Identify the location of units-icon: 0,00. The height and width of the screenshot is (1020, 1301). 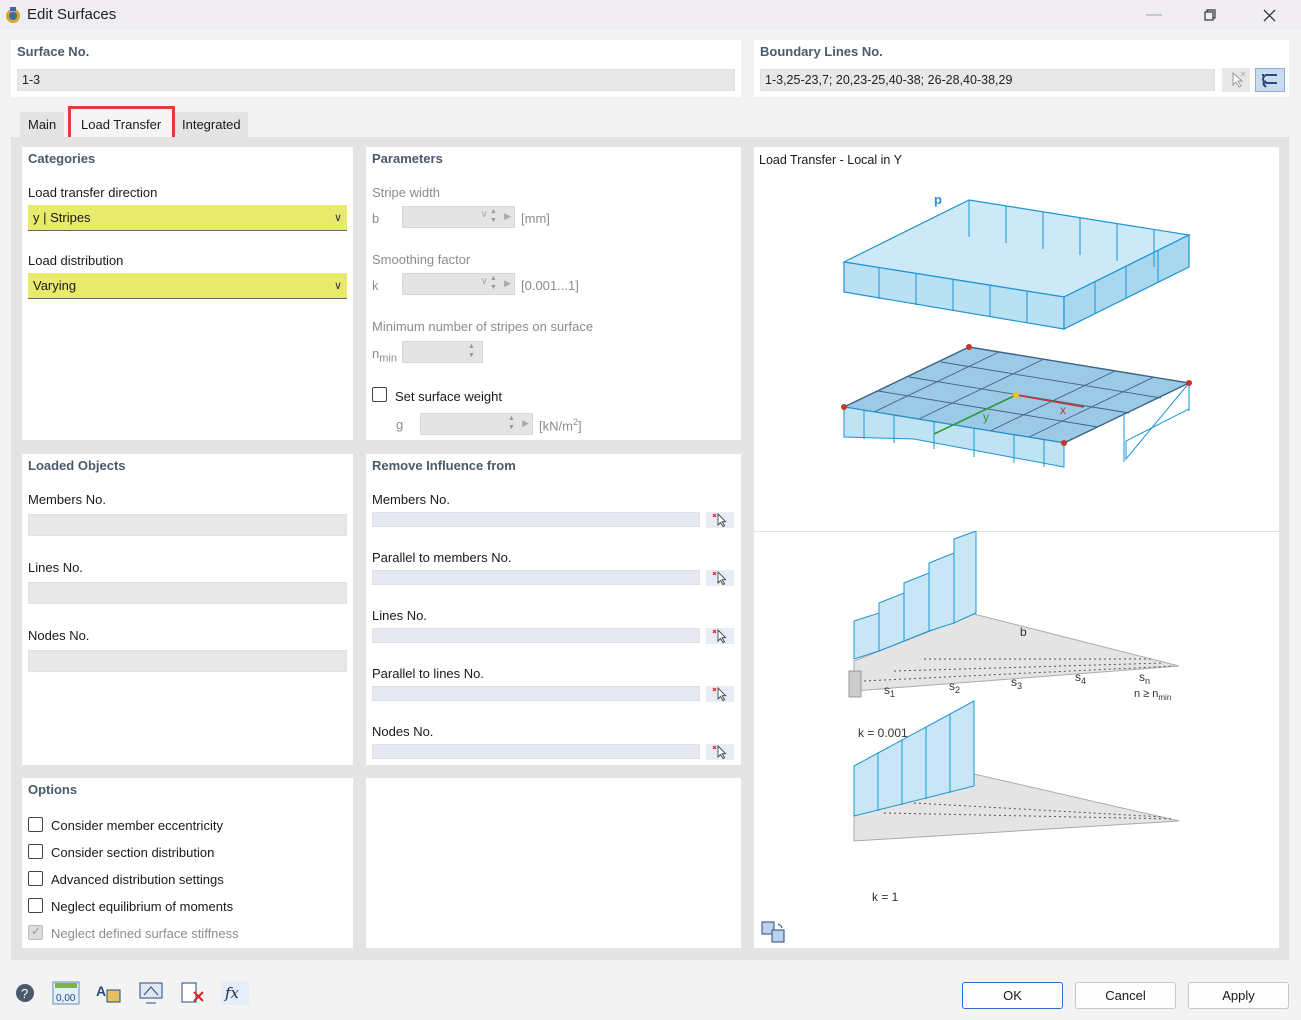
(66, 993).